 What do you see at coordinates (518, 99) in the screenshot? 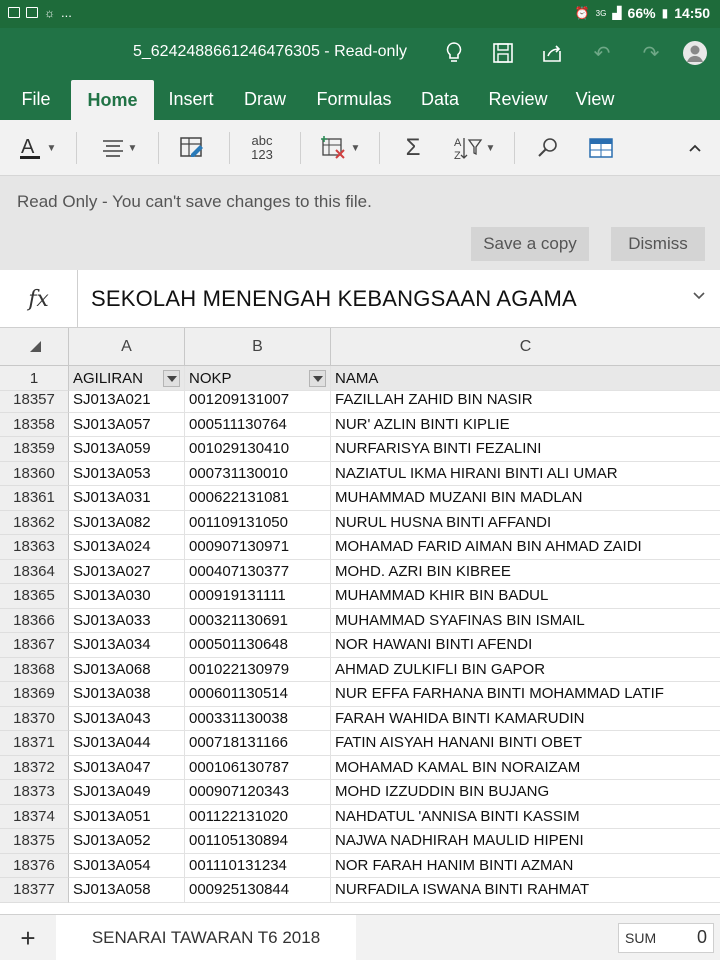
I see `tab-review: Review` at bounding box center [518, 99].